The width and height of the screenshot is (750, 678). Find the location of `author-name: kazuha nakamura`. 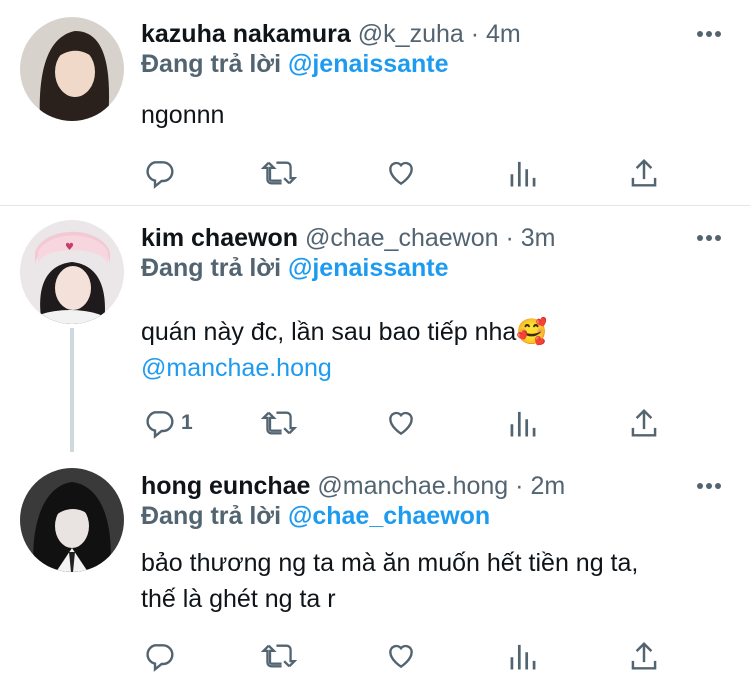

author-name: kazuha nakamura is located at coordinates (246, 34).